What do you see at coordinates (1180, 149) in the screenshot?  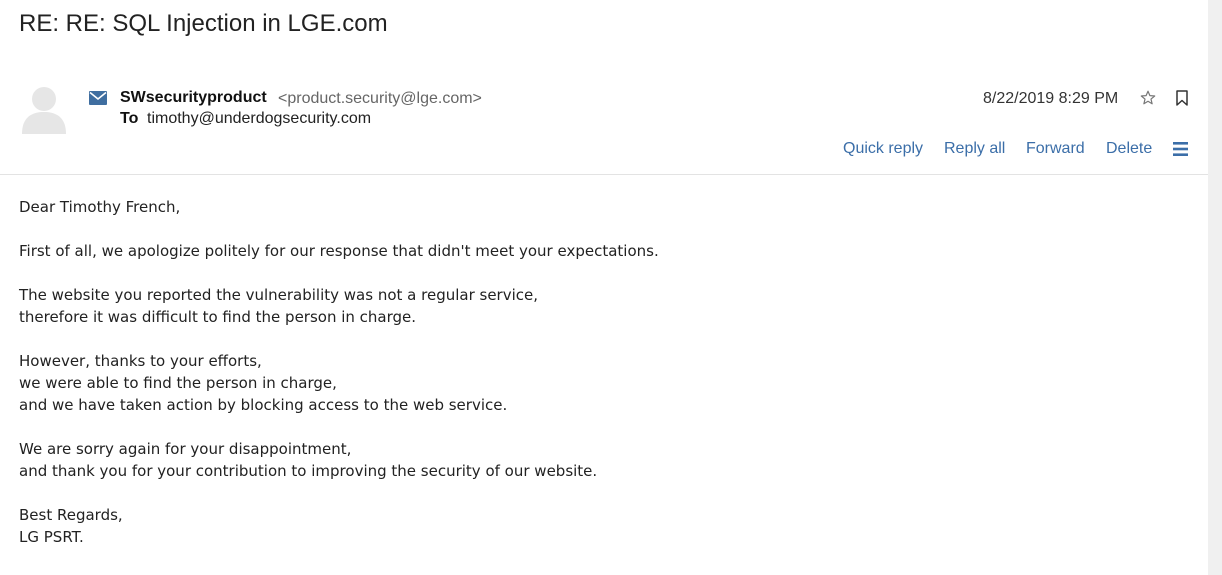 I see `hamburger-menu-icon` at bounding box center [1180, 149].